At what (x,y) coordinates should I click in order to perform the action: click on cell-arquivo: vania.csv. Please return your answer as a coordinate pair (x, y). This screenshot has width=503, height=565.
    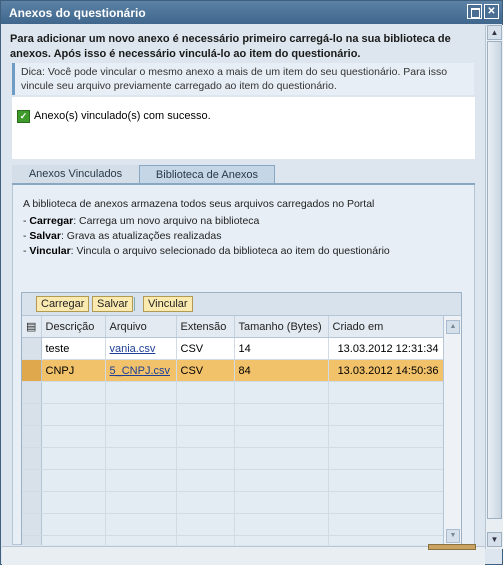
    Looking at the image, I should click on (141, 348).